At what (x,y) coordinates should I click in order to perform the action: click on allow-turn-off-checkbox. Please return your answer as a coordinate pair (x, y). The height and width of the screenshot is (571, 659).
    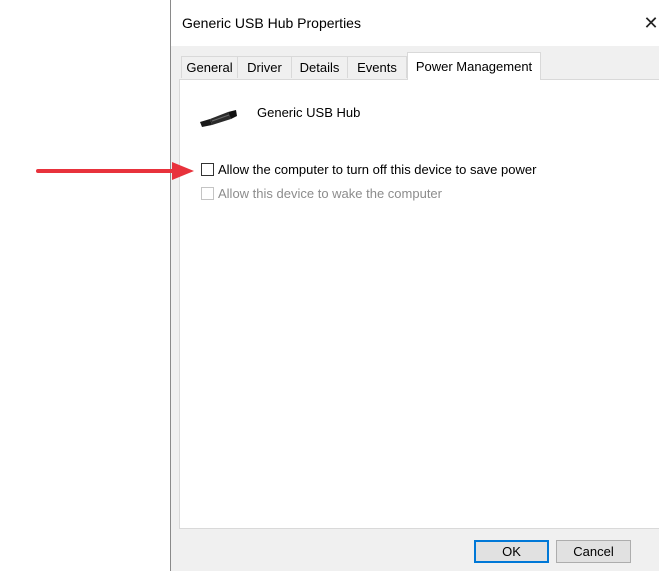
    Looking at the image, I should click on (207, 169).